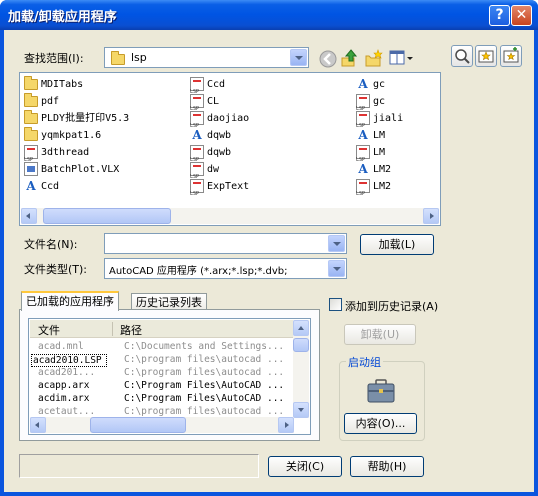  I want to click on file-item-label: CL, so click(213, 101).